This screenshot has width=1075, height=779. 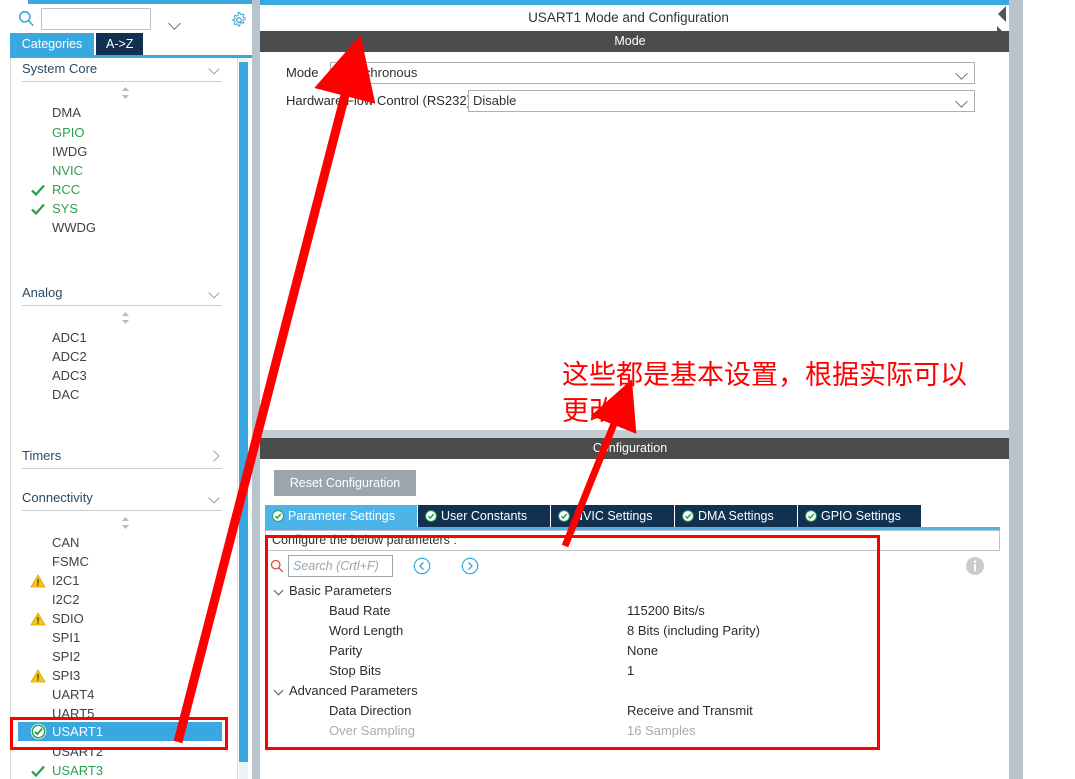 I want to click on sidebar-item-label: I2C2, so click(x=66, y=599).